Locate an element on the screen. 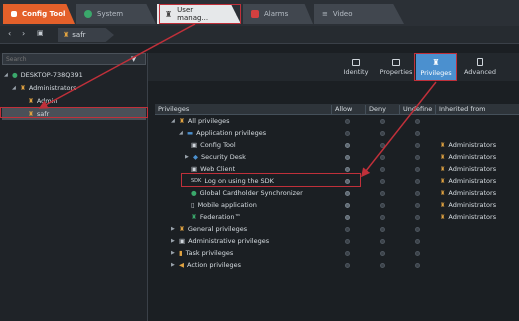  column-header-deny: Deny is located at coordinates (375, 109).